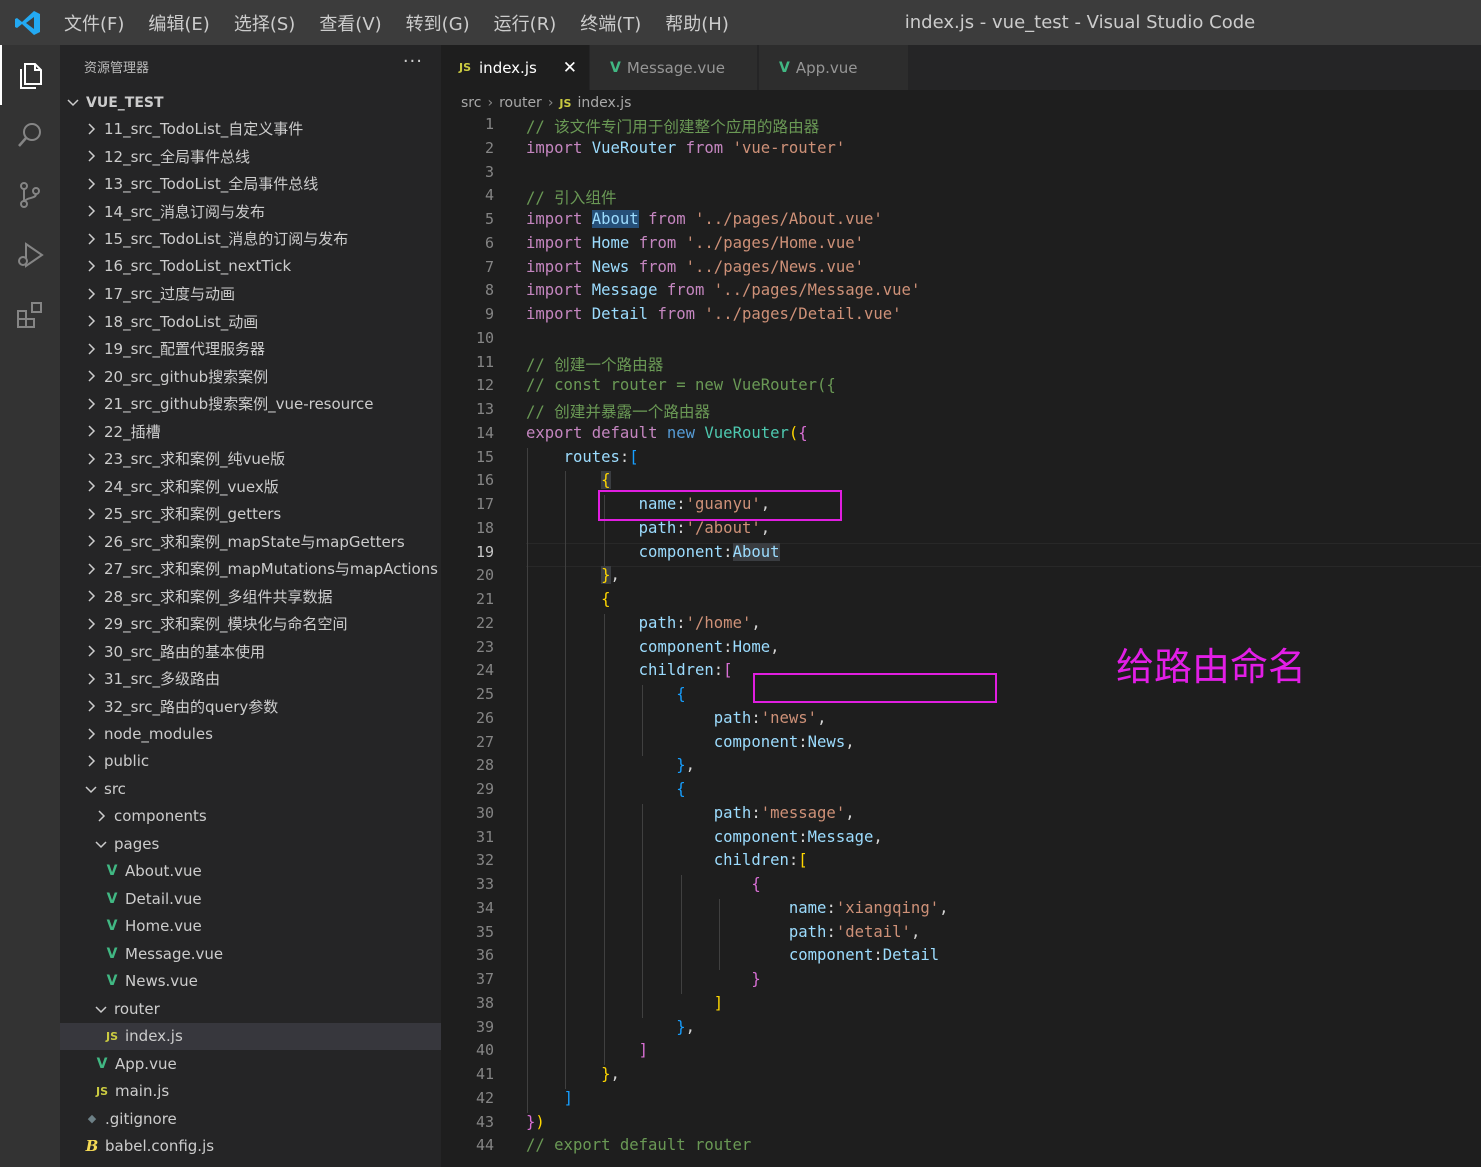 Image resolution: width=1481 pixels, height=1167 pixels. What do you see at coordinates (653, 647) in the screenshot?
I see `code-line: component:Home,` at bounding box center [653, 647].